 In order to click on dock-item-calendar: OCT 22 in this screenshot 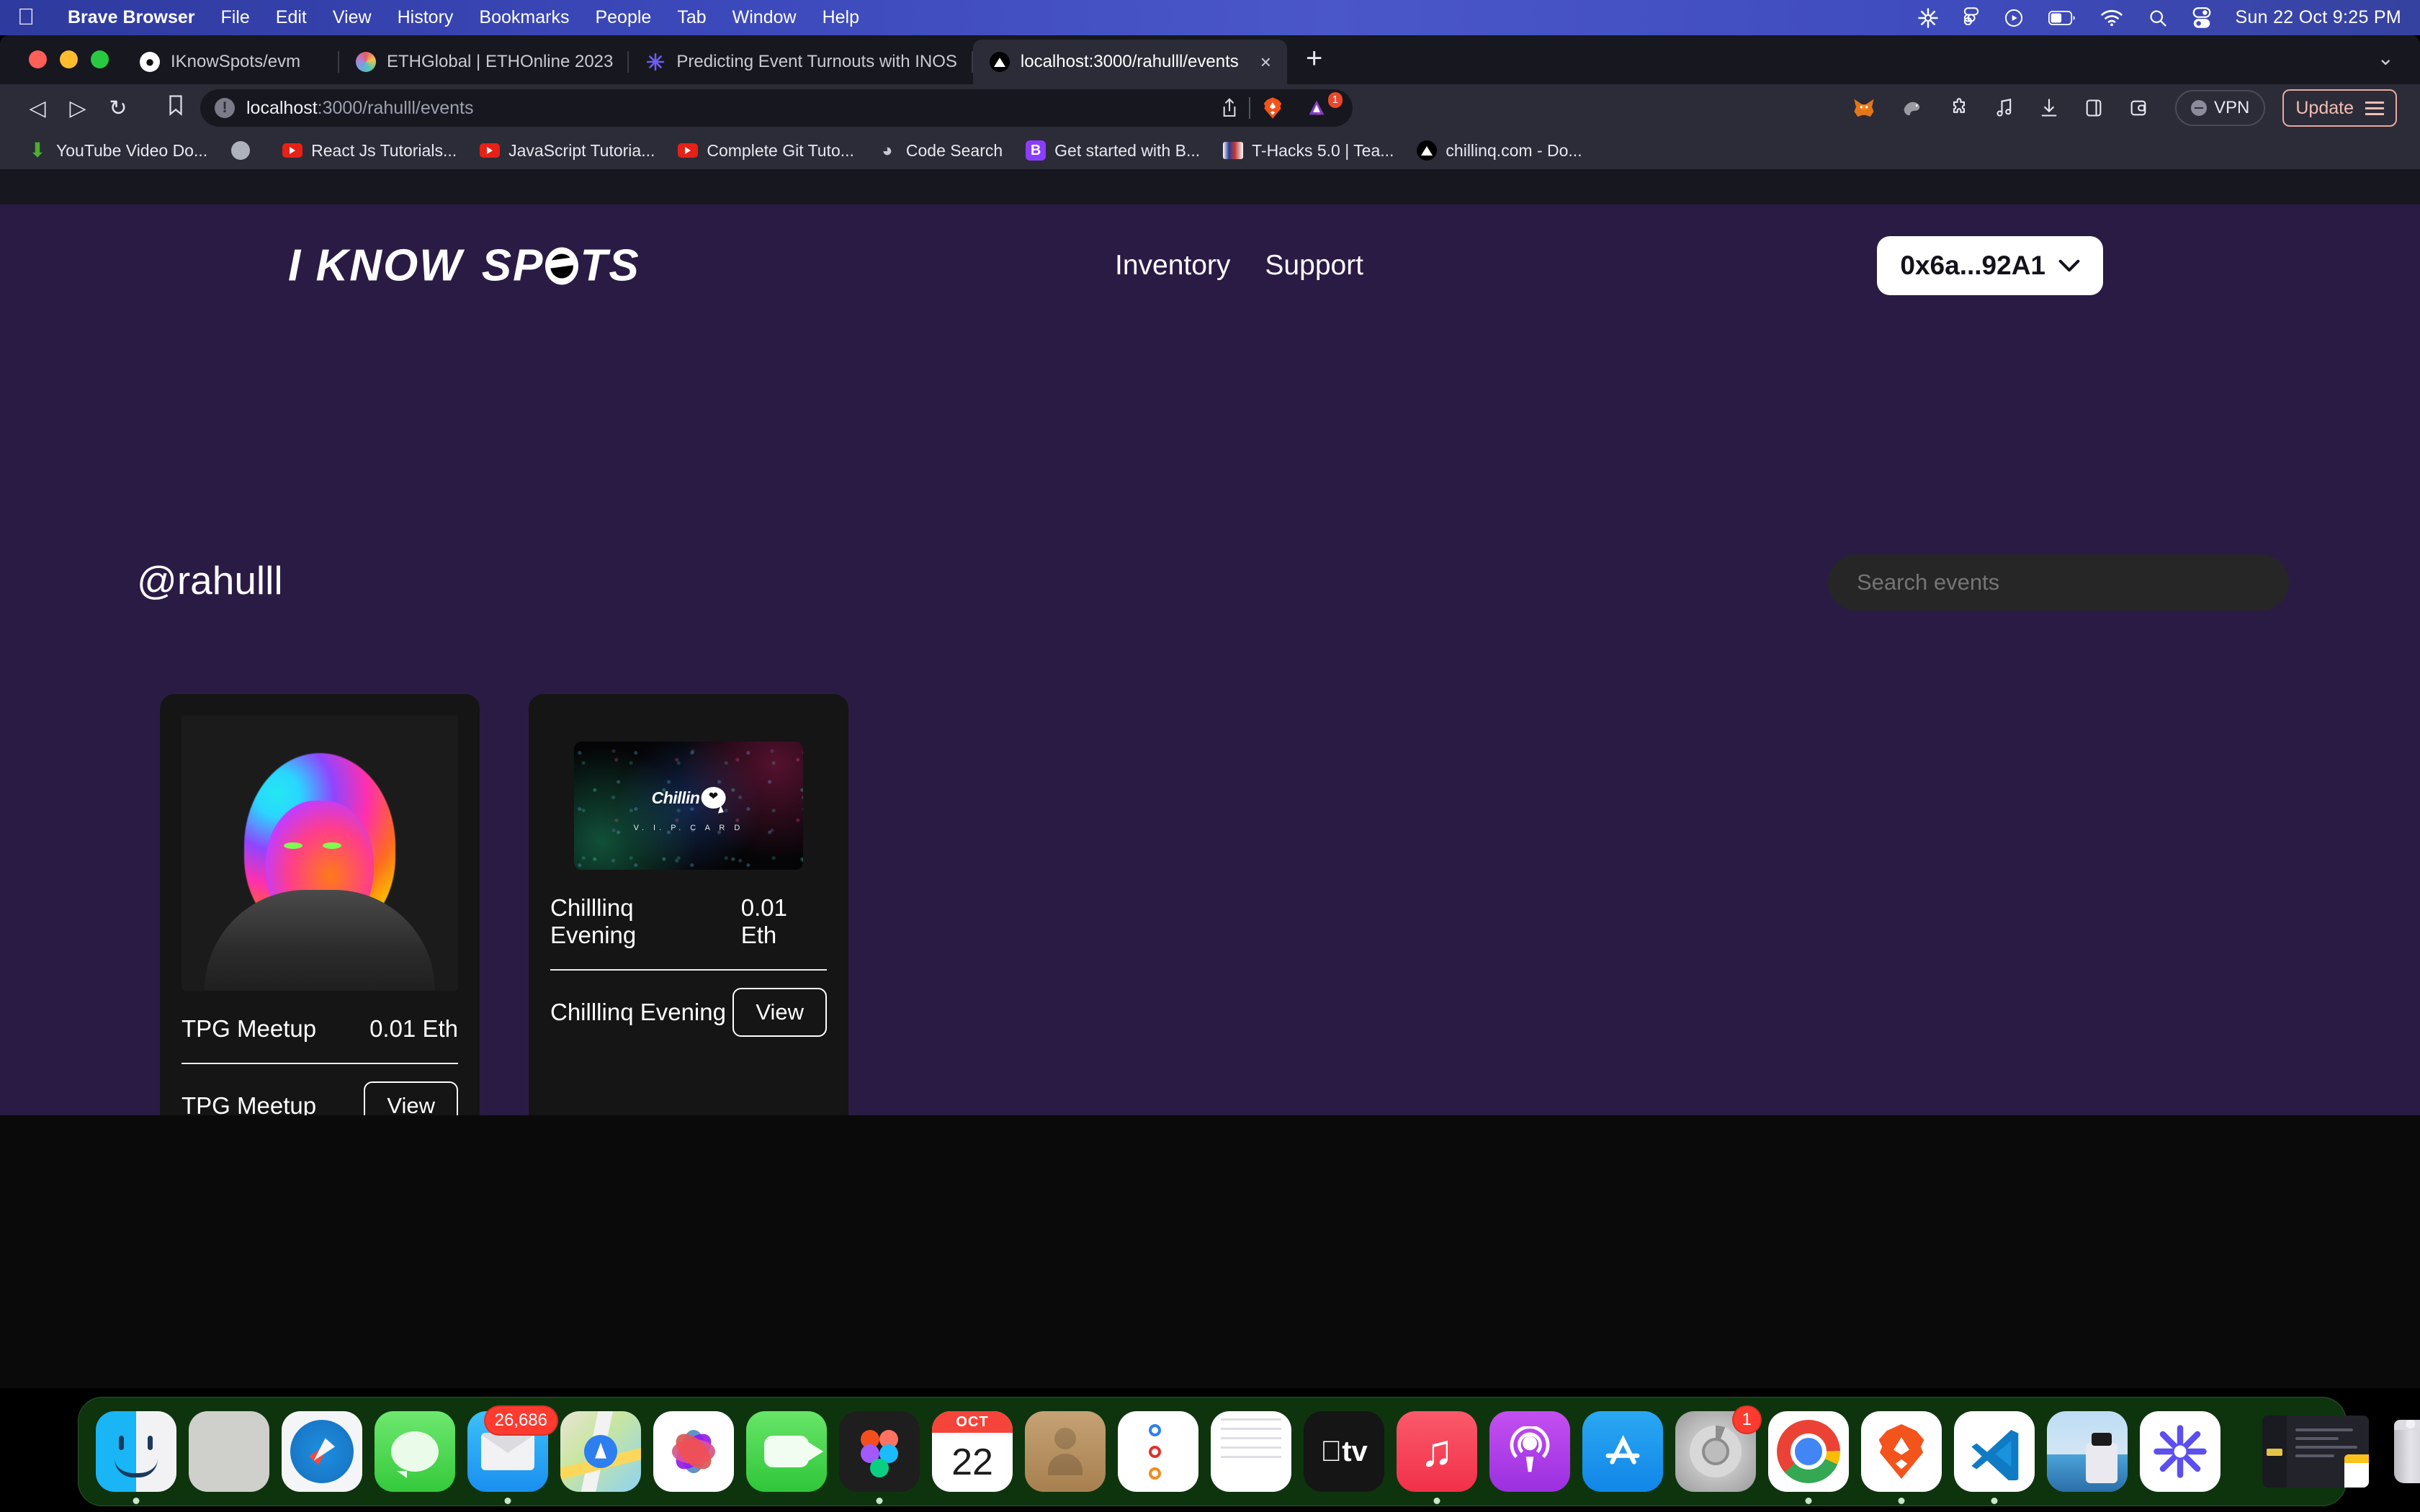, I will do `click(972, 1451)`.